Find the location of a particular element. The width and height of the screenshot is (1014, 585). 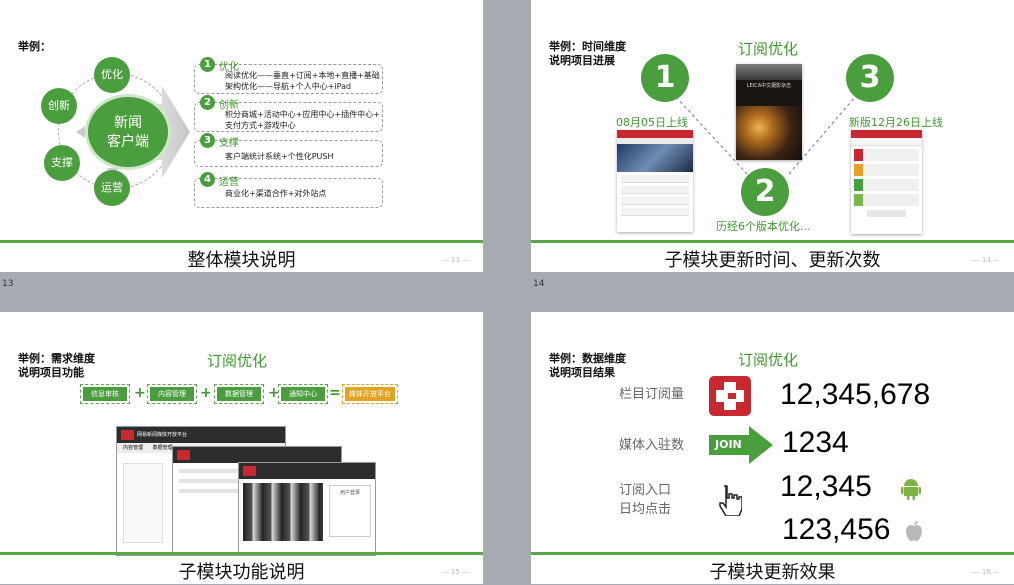

node-innovate: 创新 is located at coordinates (59, 106).